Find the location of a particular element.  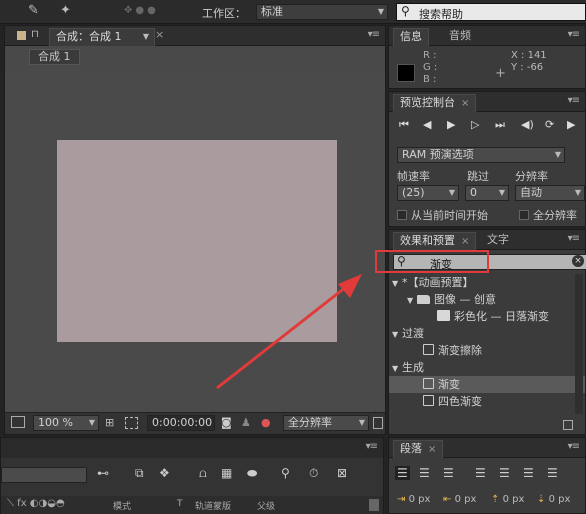

annotation-arrow is located at coordinates (289, 332).